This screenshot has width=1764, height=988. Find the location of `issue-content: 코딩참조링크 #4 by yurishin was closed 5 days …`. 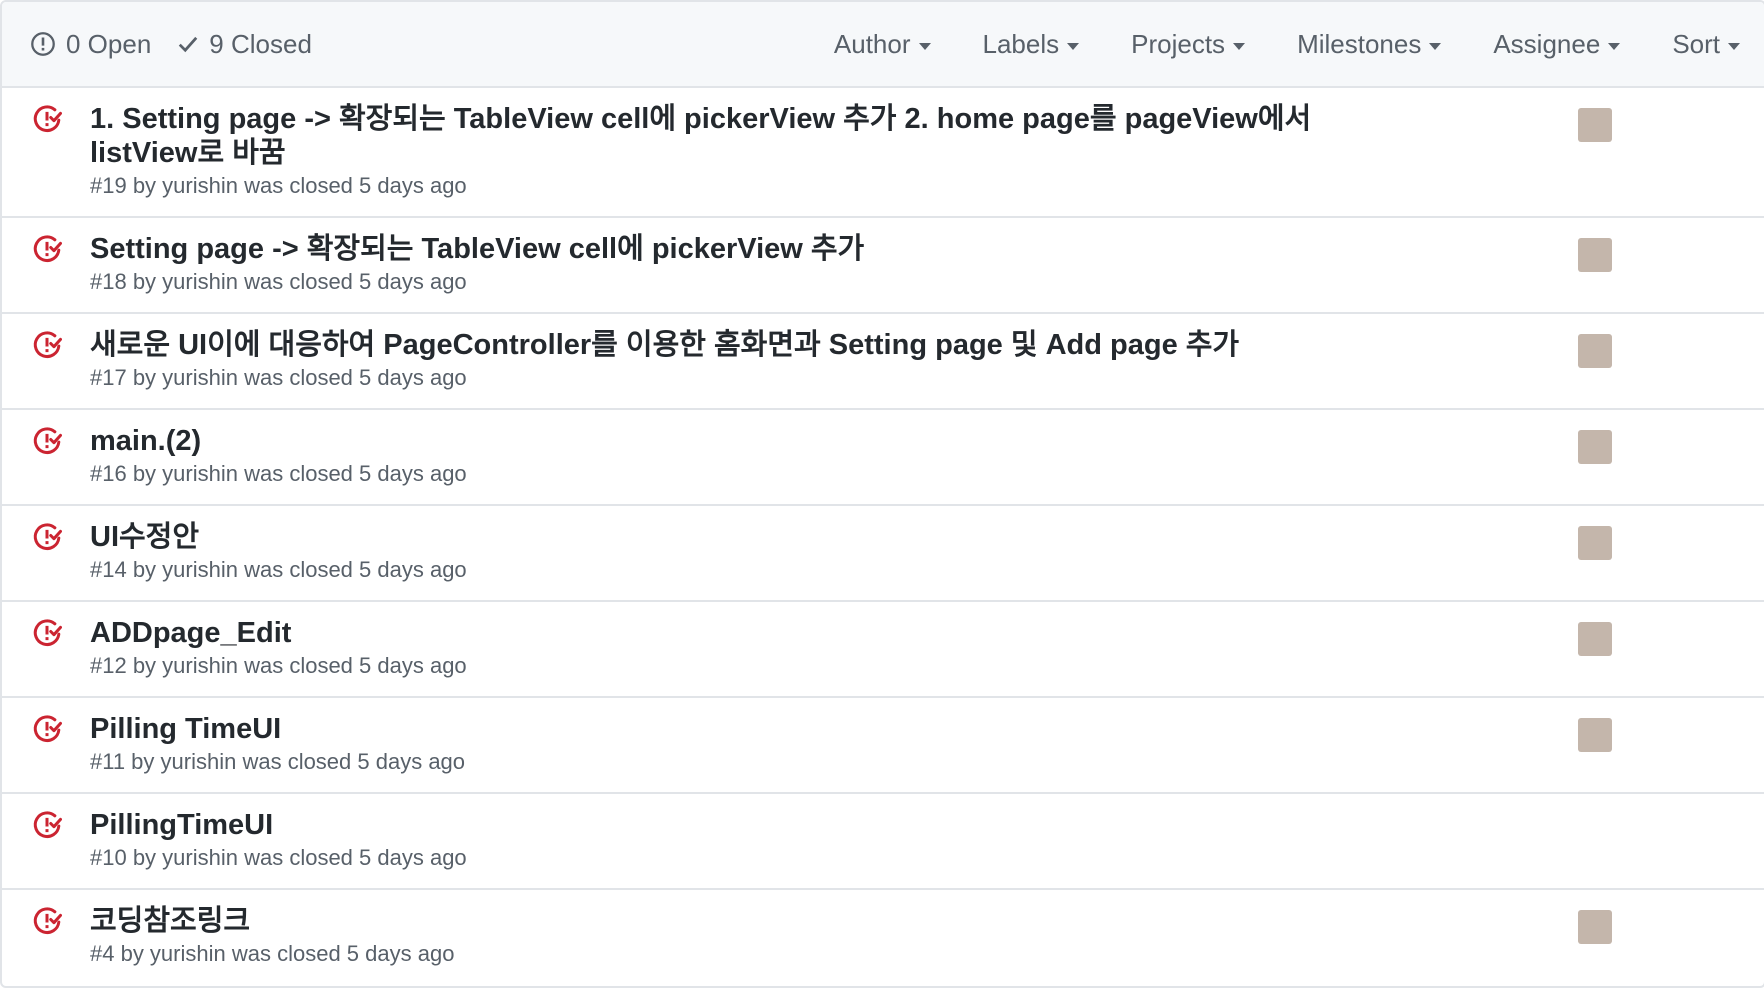

issue-content: 코딩참조링크 #4 by yurishin was closed 5 days … is located at coordinates (737, 936).